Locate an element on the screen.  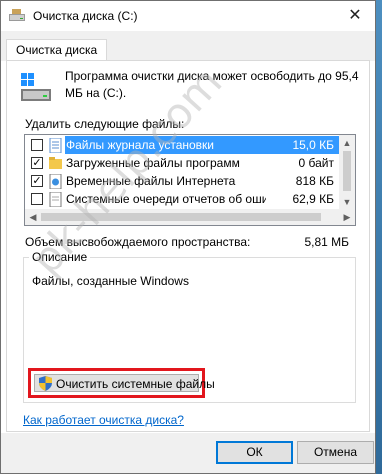
internet-file-icon is located at coordinates (55, 181).